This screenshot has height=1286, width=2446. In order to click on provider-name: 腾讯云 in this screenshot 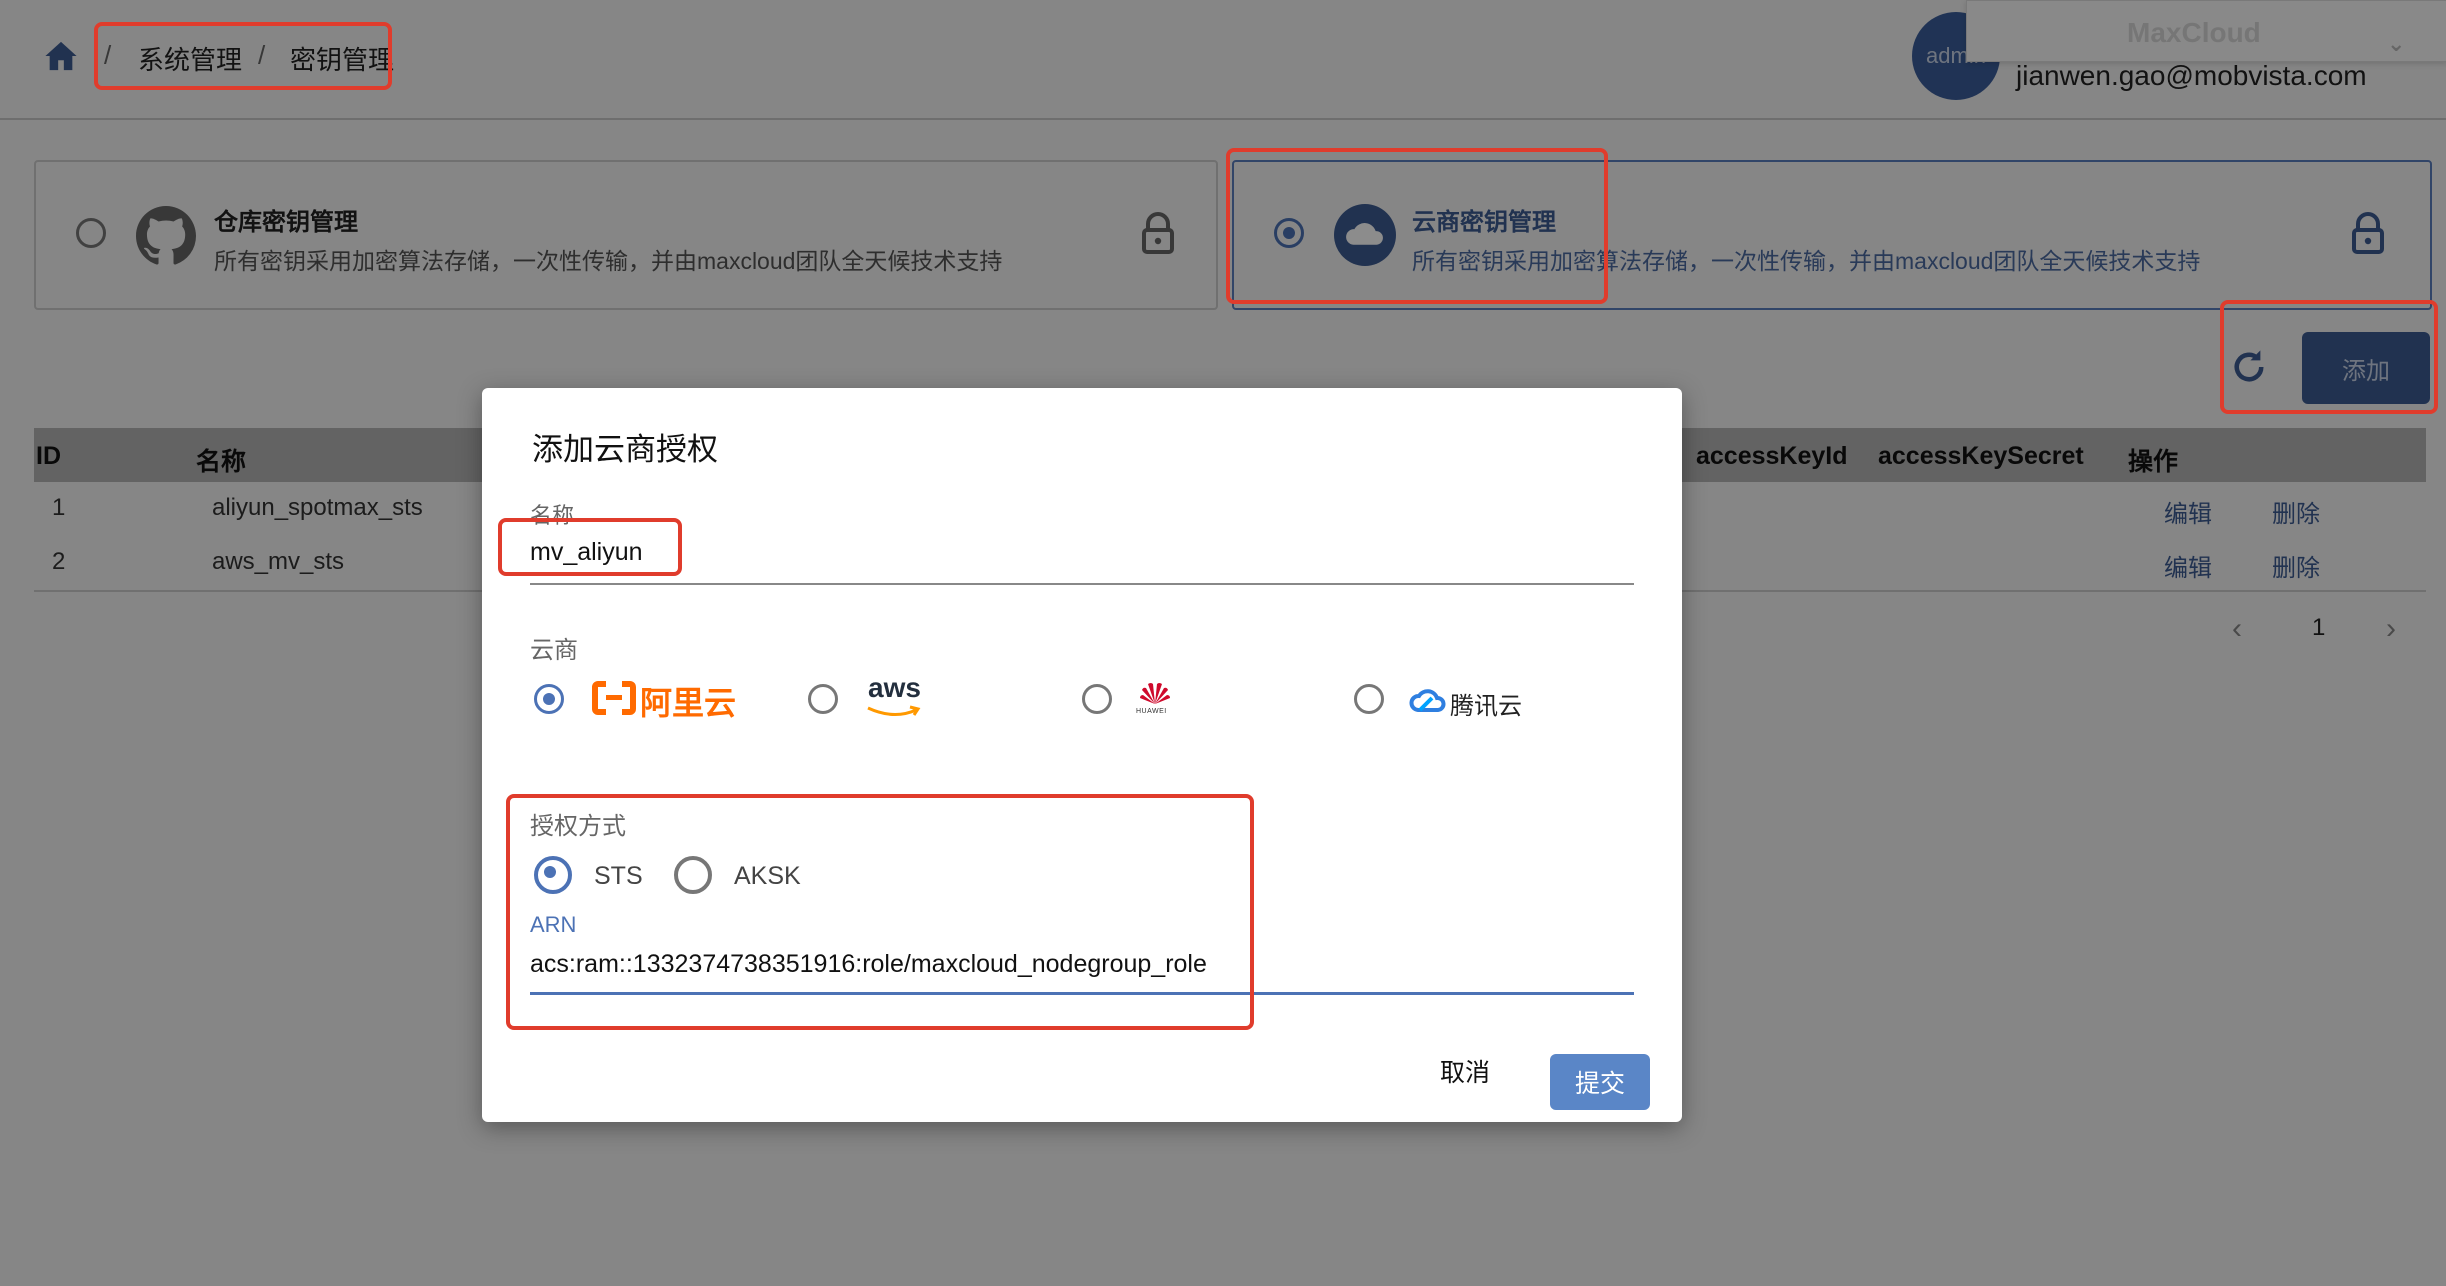, I will do `click(1486, 706)`.